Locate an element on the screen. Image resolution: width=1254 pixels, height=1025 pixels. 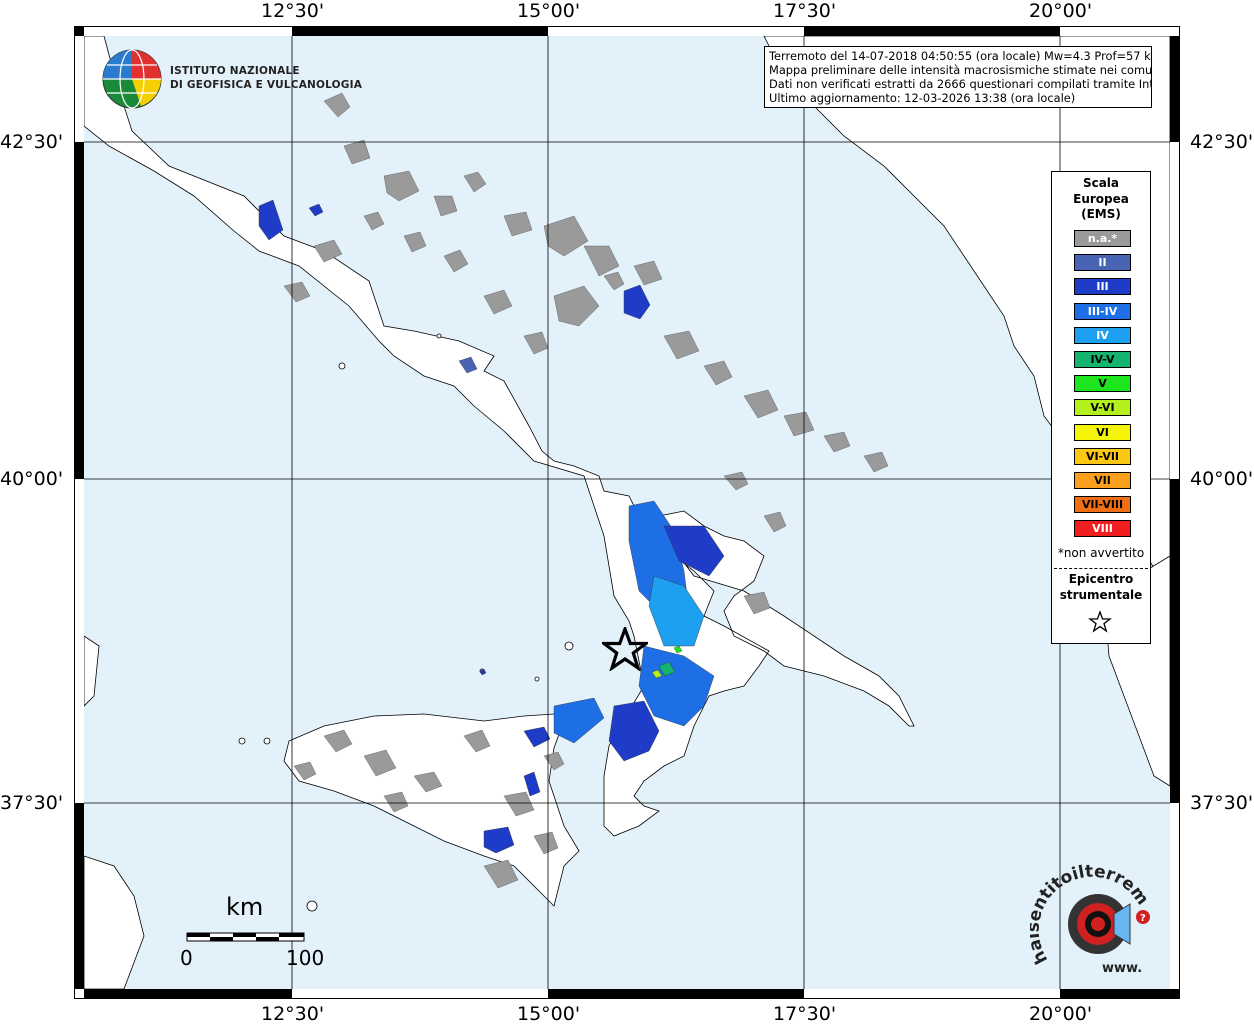
legend-epicenter-line: Epicentro is located at coordinates (1101, 579).